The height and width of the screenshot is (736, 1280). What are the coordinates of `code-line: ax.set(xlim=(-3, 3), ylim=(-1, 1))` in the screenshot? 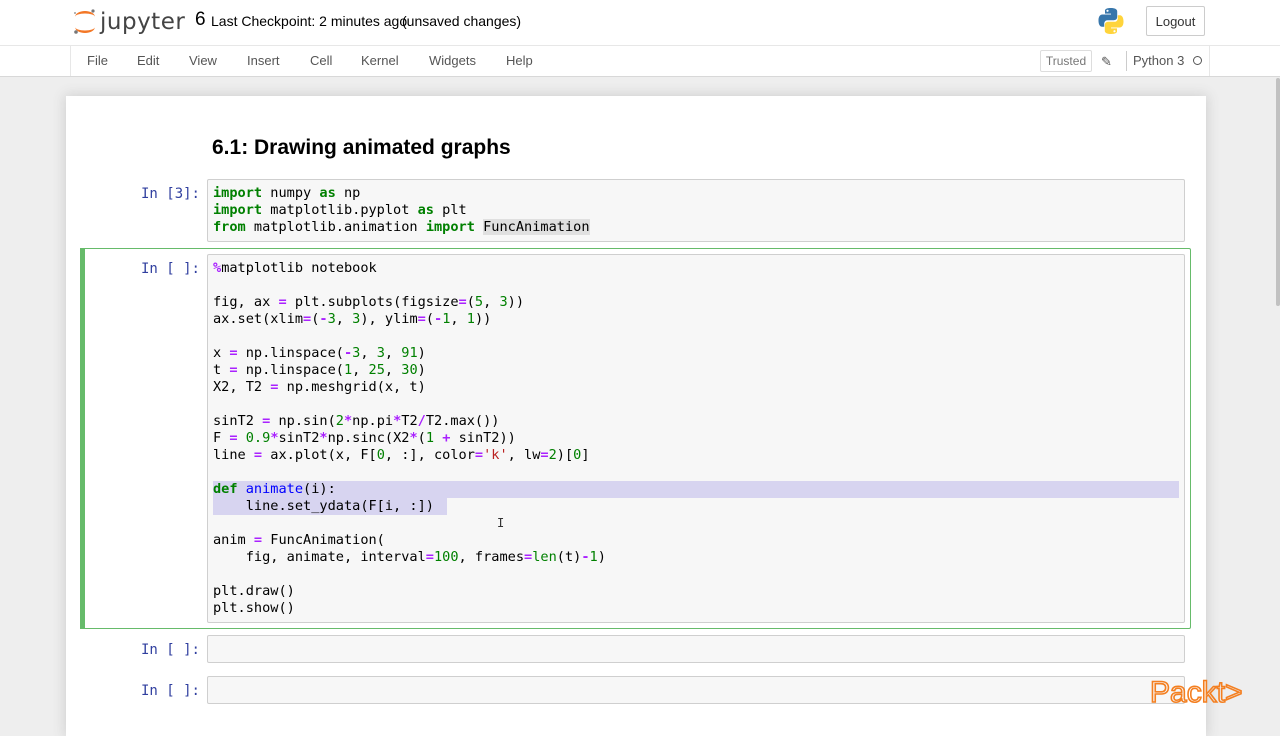 It's located at (352, 319).